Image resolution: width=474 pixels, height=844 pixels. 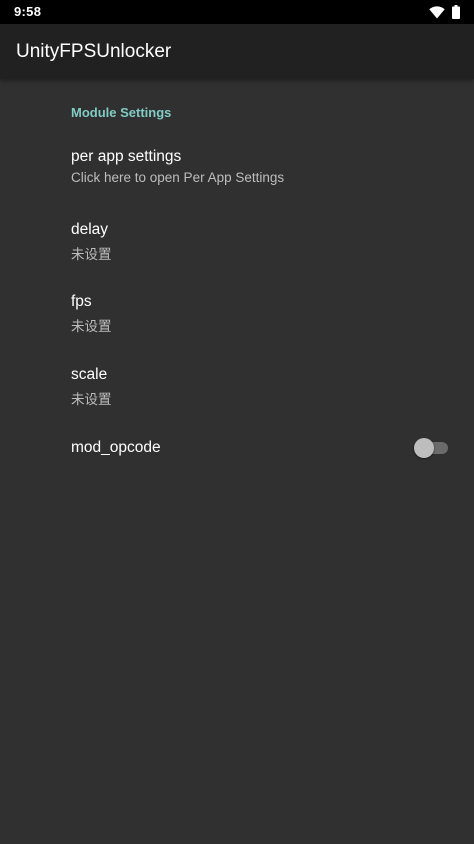 I want to click on app-title: UnityFPSUnlocker, so click(x=94, y=51).